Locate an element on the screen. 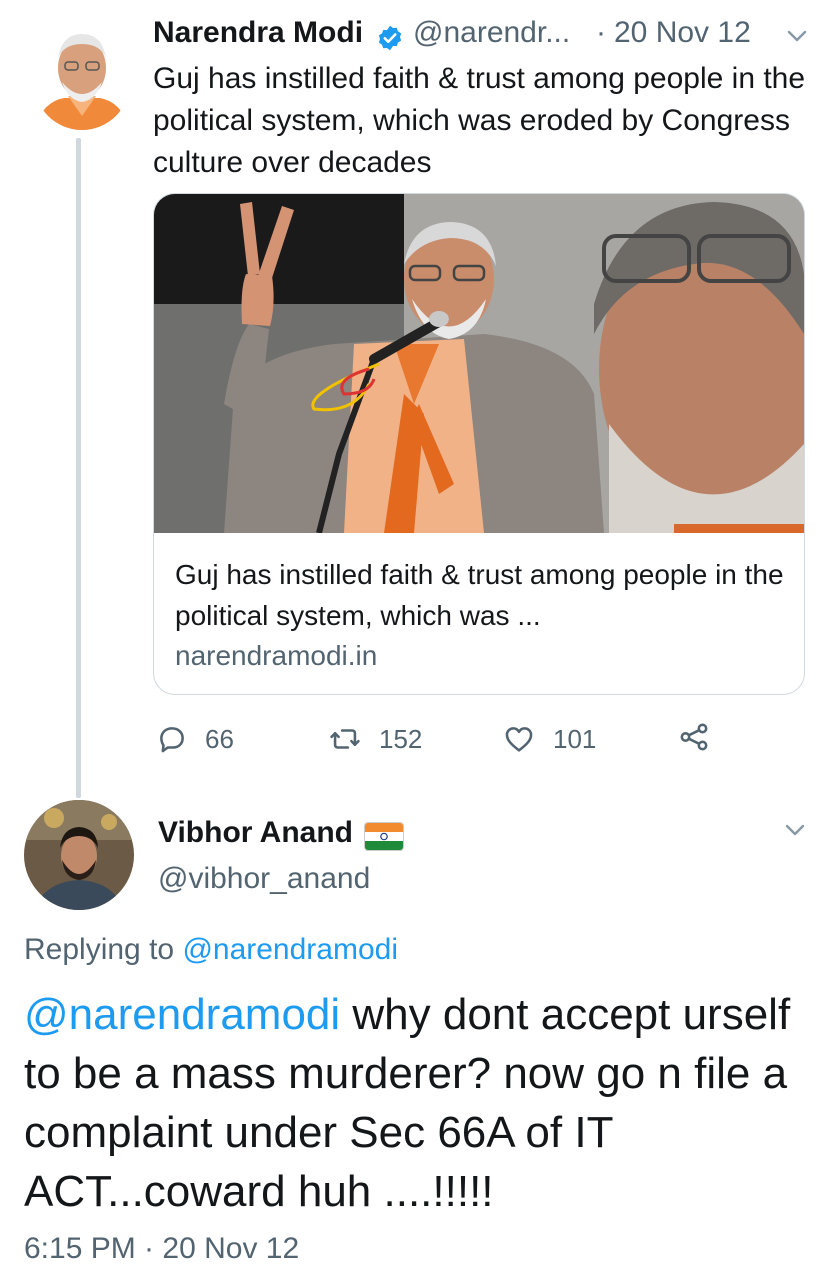 The width and height of the screenshot is (830, 1280). tweet1-author-name: Narendra Modi is located at coordinates (258, 33).